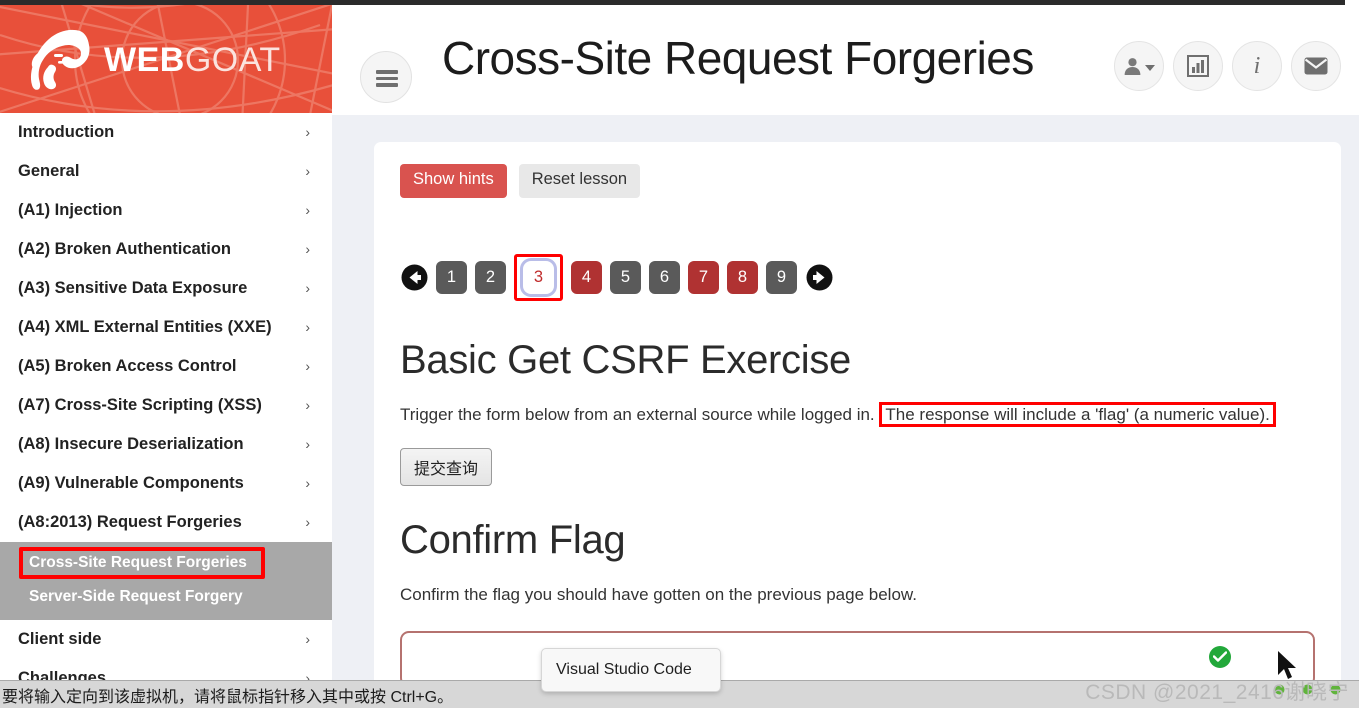  Describe the element at coordinates (60, 59) in the screenshot. I see `goat-head-icon` at that location.